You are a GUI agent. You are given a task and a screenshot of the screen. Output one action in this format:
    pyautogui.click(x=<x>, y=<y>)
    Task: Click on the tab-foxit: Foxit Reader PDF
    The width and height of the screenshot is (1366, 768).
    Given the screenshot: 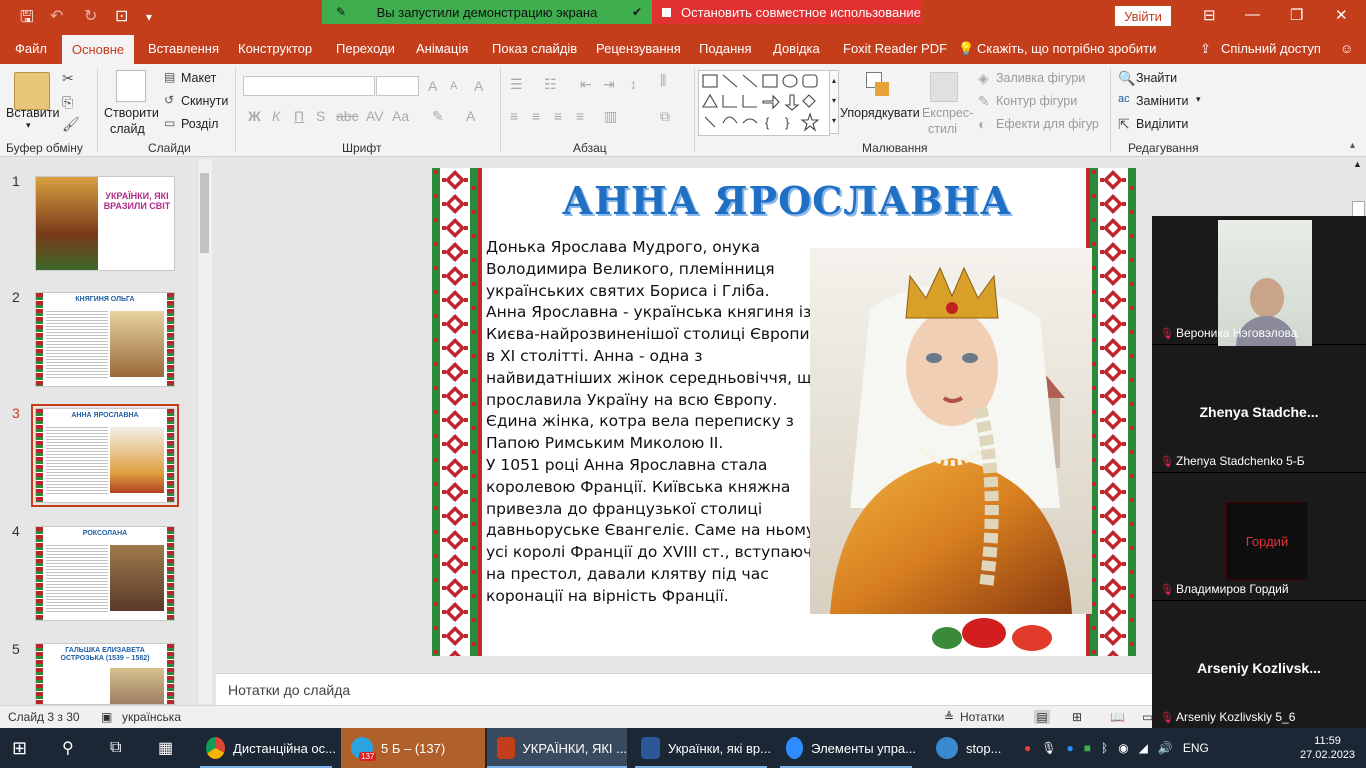 What is the action you would take?
    pyautogui.click(x=895, y=48)
    